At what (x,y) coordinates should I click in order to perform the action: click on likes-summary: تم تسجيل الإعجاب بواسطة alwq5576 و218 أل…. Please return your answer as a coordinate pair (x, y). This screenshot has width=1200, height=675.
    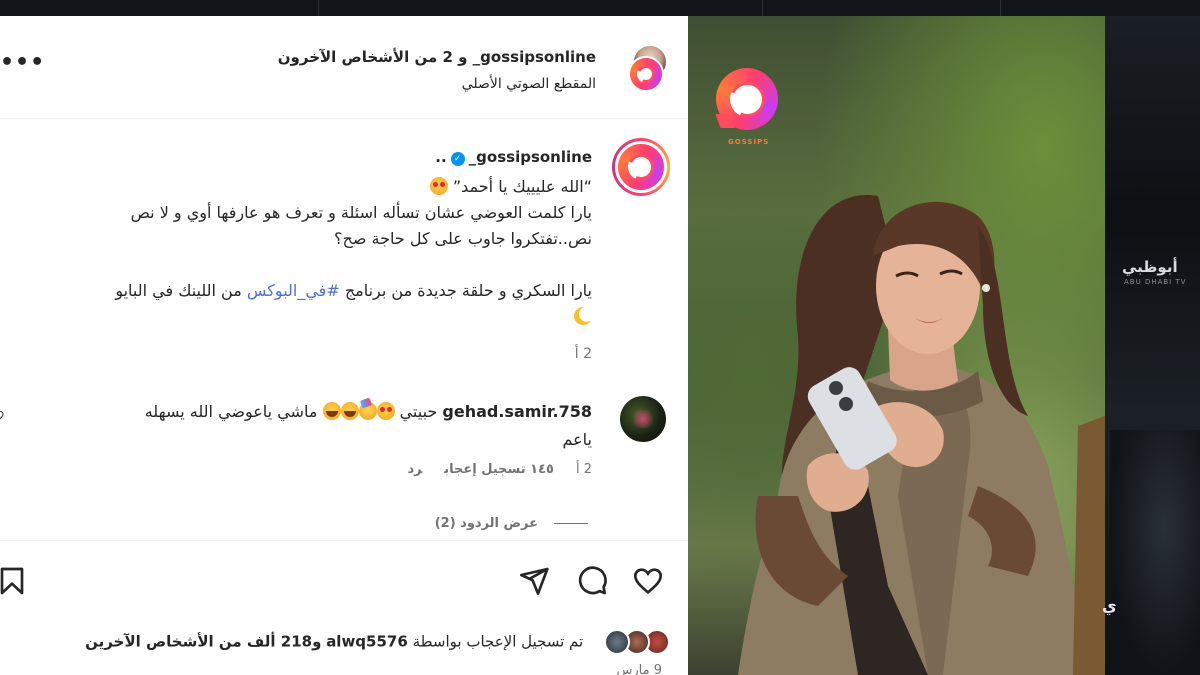
    Looking at the image, I should click on (377, 642).